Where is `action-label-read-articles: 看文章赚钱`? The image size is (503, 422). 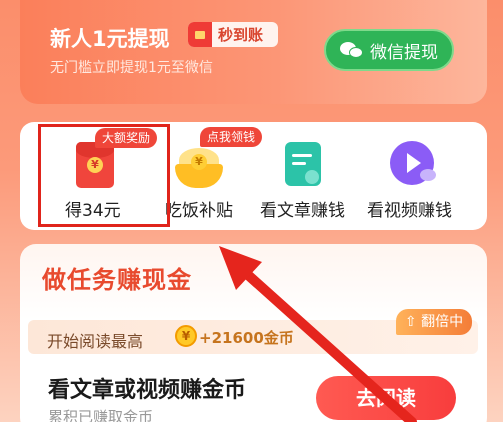
action-label-read-articles: 看文章赚钱 is located at coordinates (302, 208).